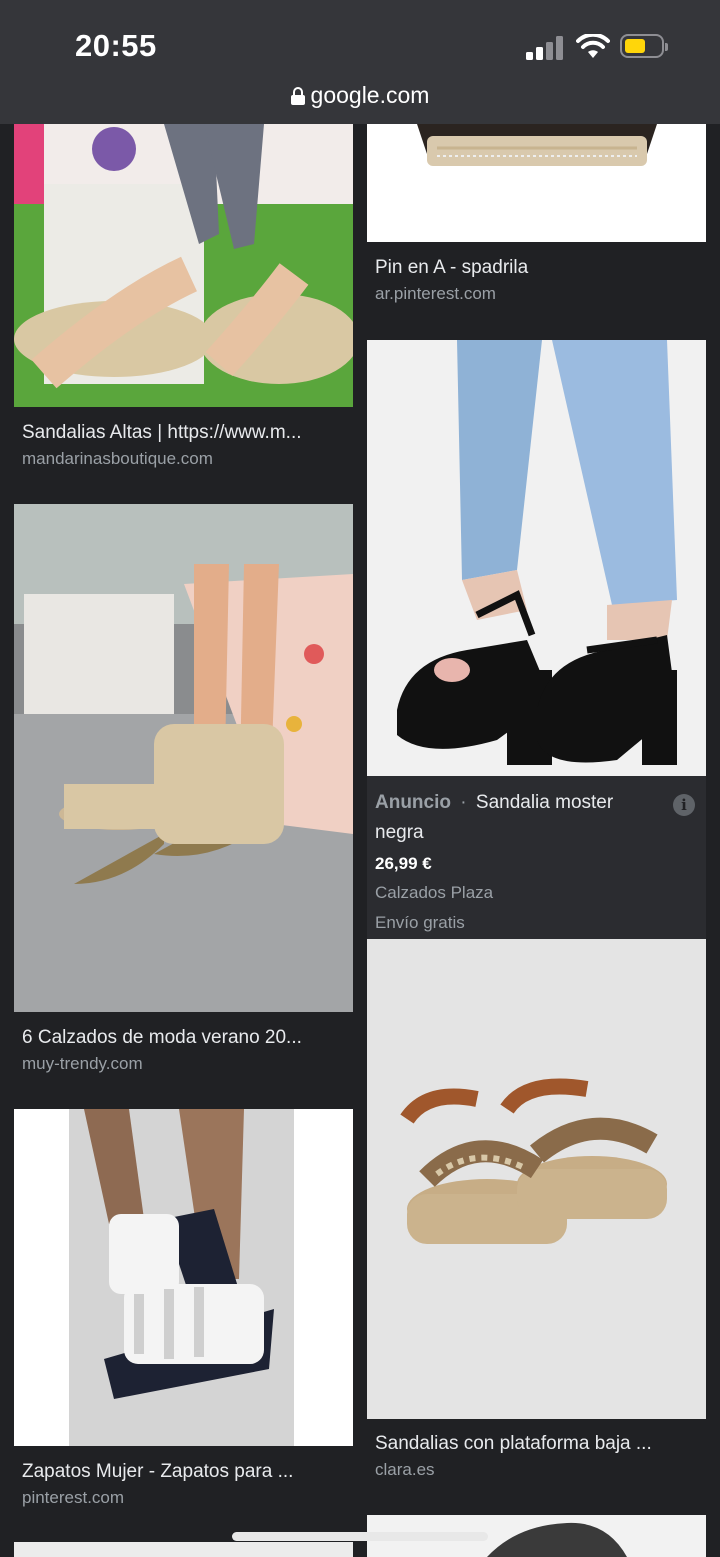 This screenshot has width=720, height=1557. I want to click on battery-icon, so click(644, 46).